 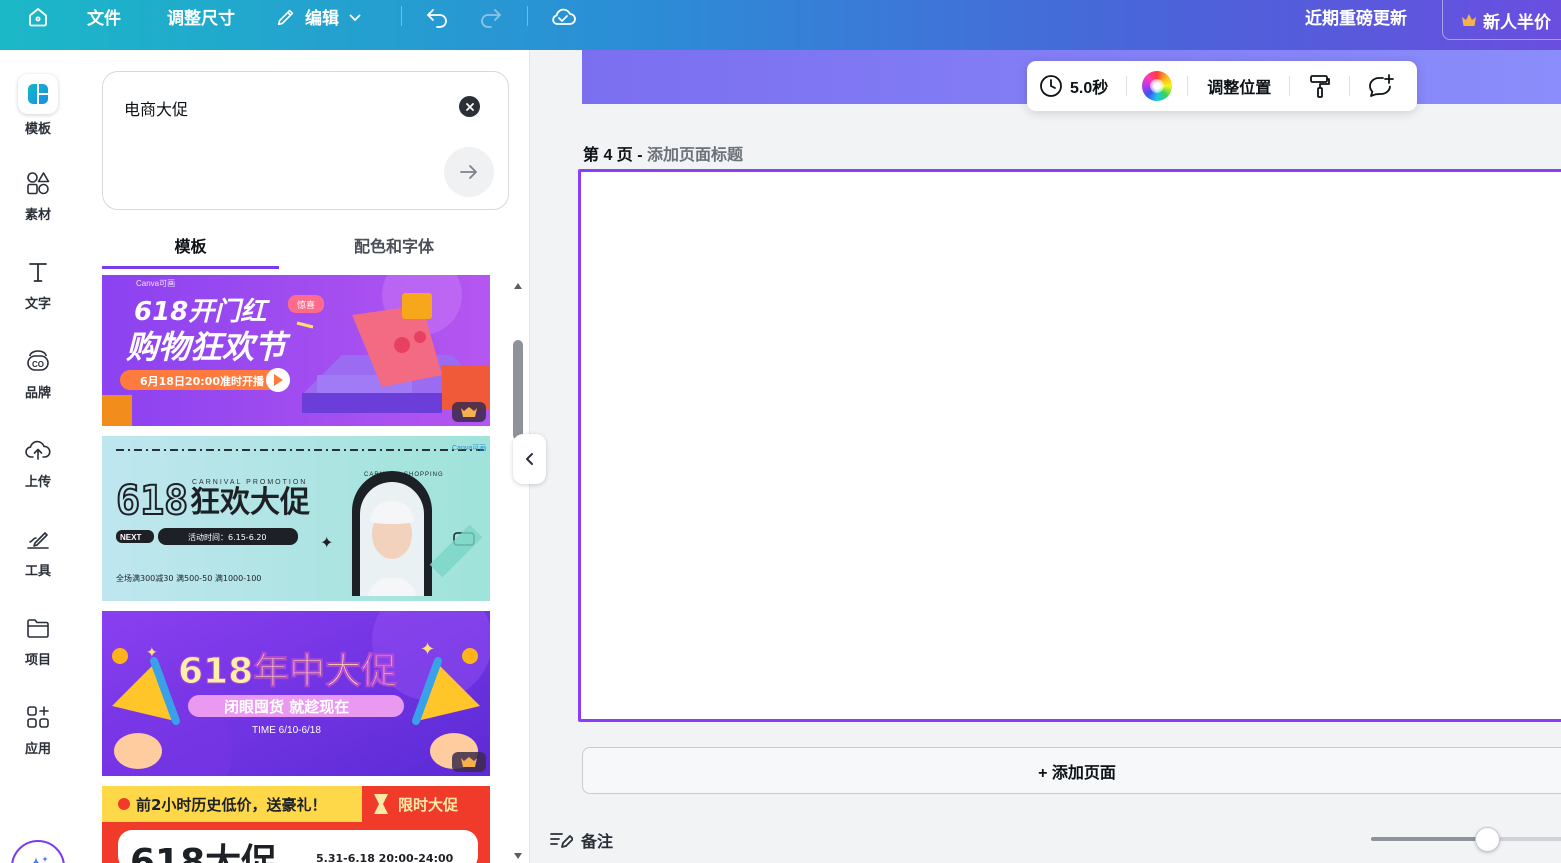 I want to click on template-brand: Canva可画, so click(x=469, y=448).